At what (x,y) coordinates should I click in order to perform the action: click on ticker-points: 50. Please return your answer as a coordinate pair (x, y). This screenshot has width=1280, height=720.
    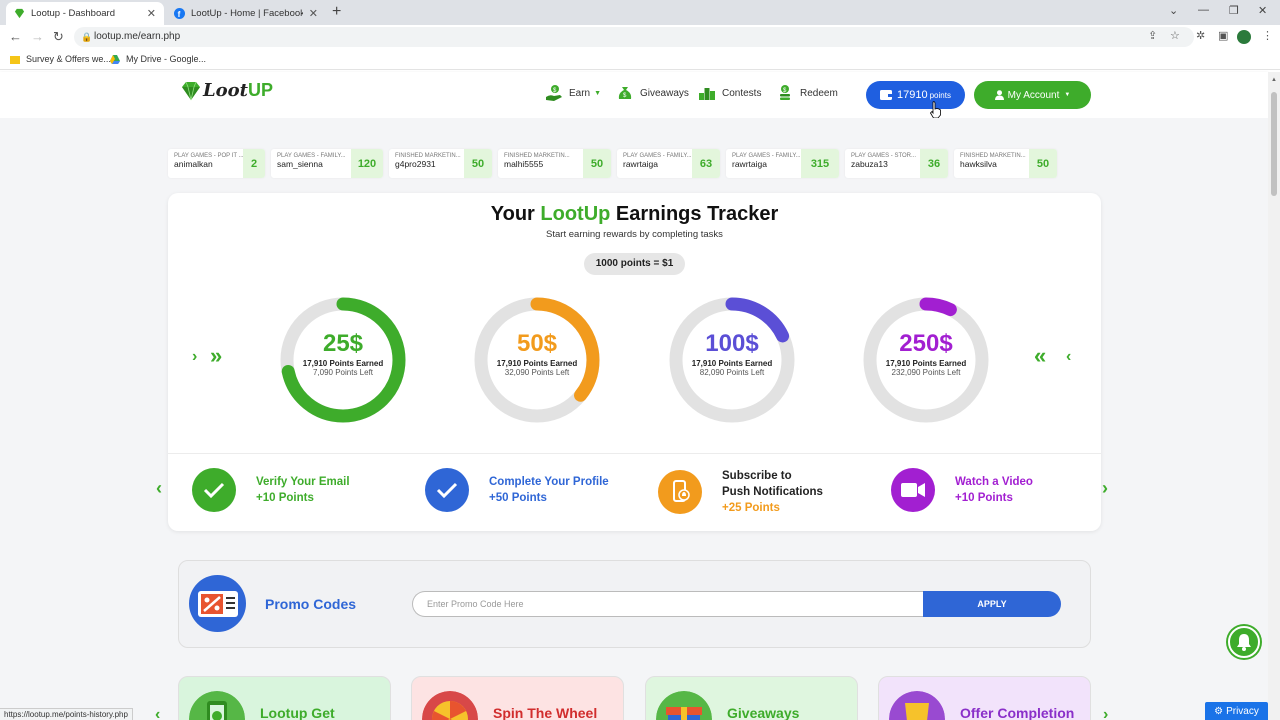
    Looking at the image, I should click on (597, 163).